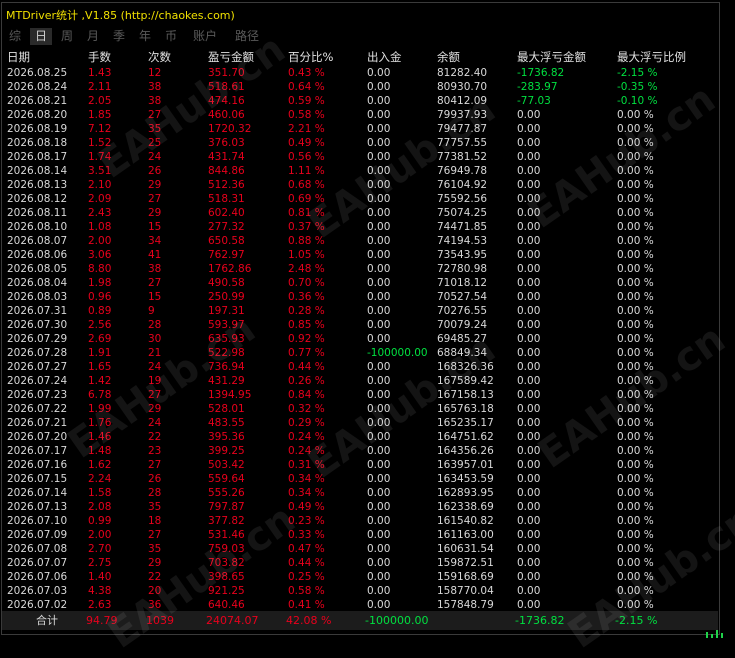  I want to click on table-cell: 6.78, so click(100, 395).